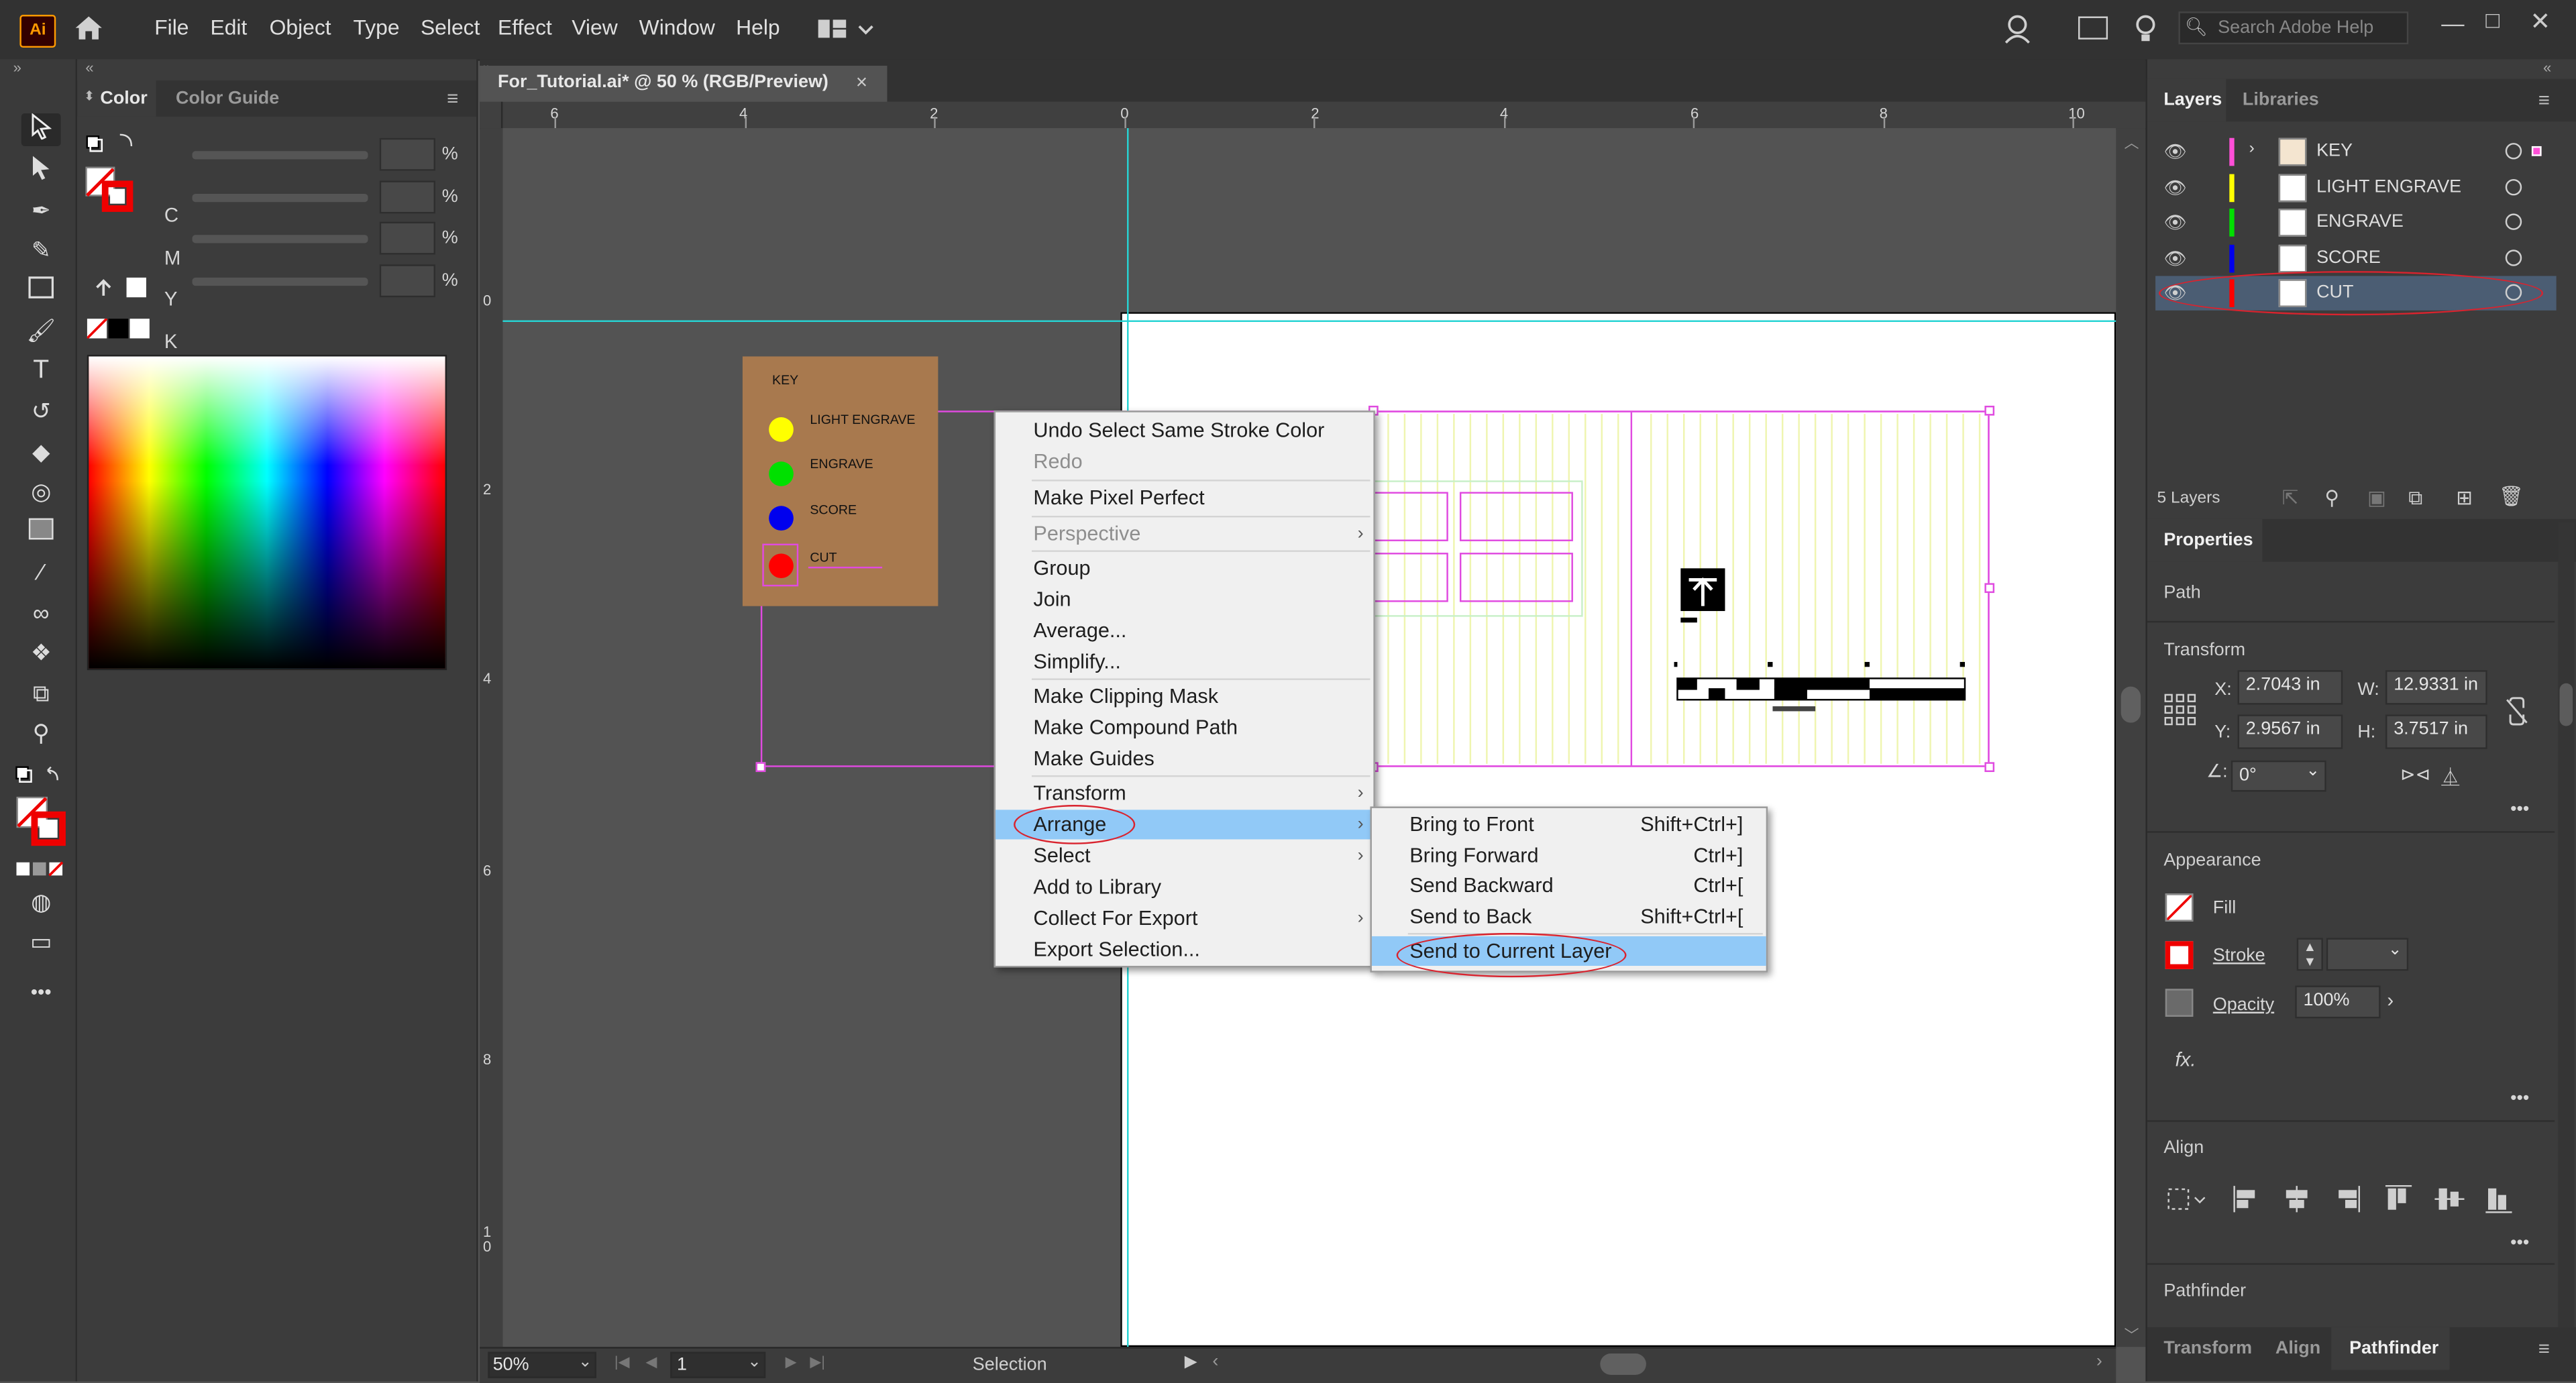 This screenshot has height=1383, width=2576. What do you see at coordinates (407, 238) in the screenshot?
I see `y-field` at bounding box center [407, 238].